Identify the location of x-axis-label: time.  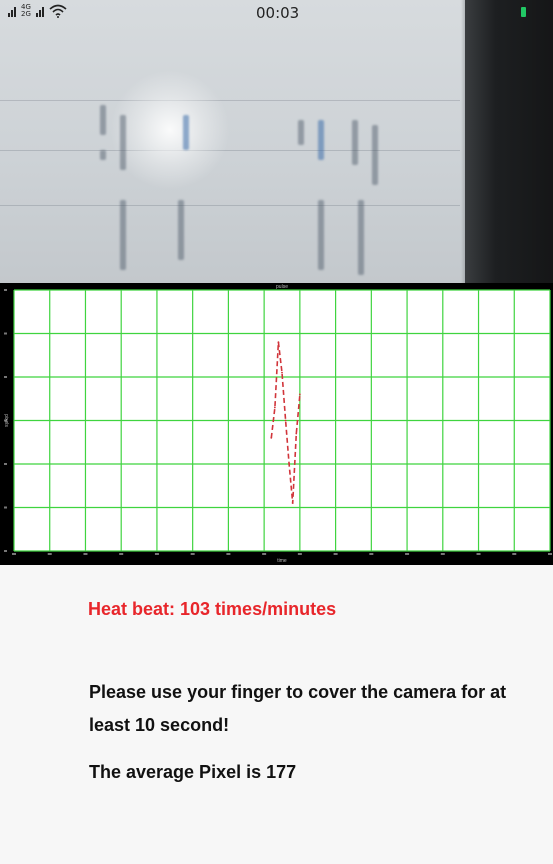
(282, 561).